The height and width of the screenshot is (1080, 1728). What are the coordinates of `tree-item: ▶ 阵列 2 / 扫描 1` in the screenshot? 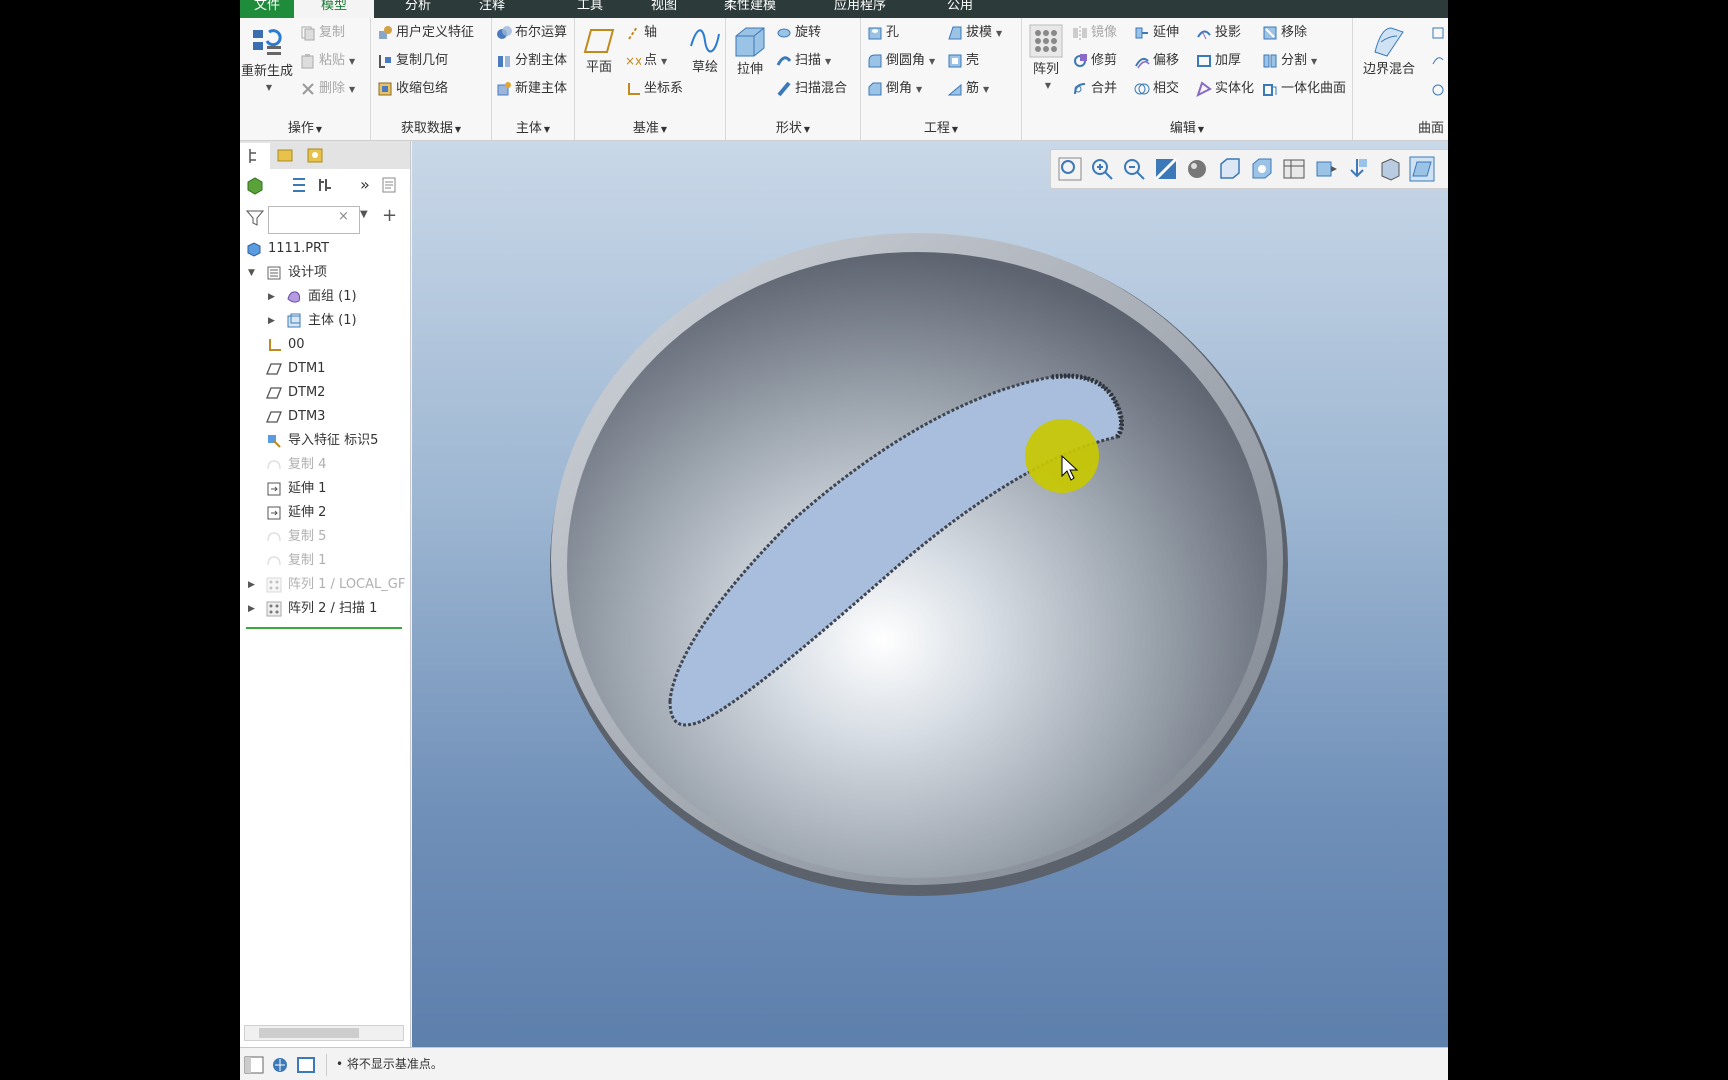 It's located at (325, 609).